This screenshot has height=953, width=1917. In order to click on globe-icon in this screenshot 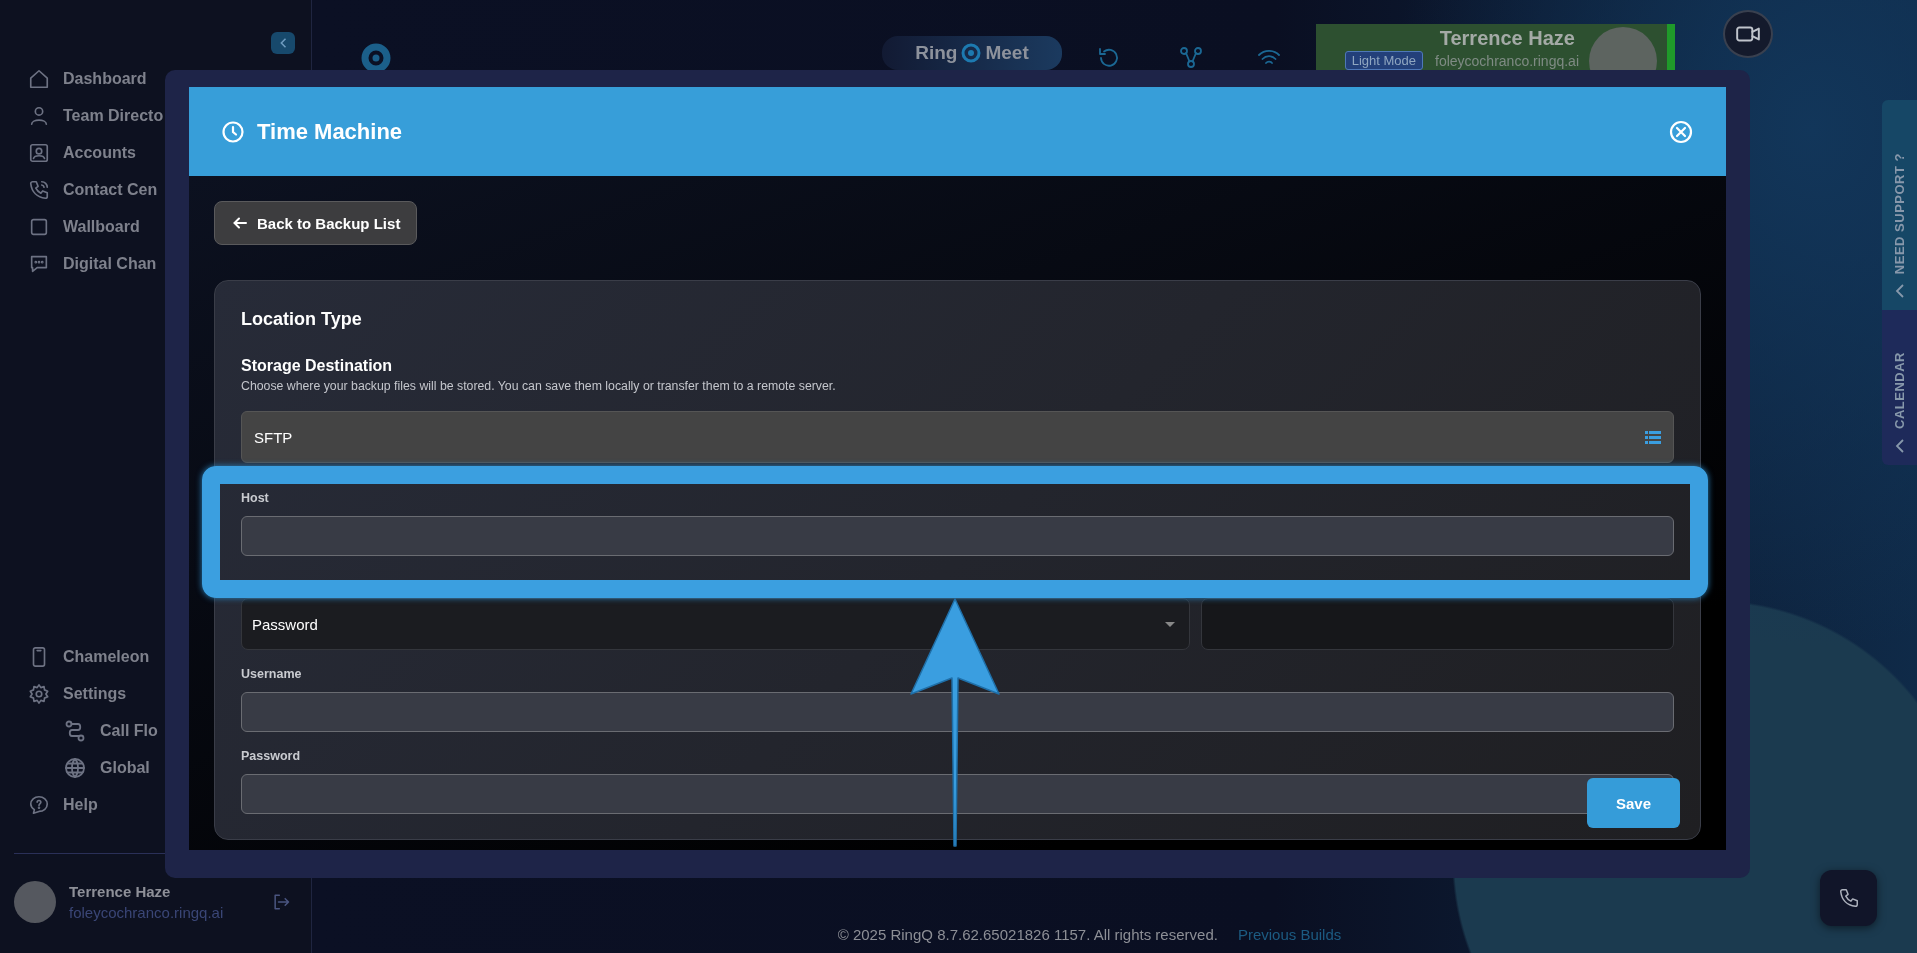, I will do `click(75, 767)`.